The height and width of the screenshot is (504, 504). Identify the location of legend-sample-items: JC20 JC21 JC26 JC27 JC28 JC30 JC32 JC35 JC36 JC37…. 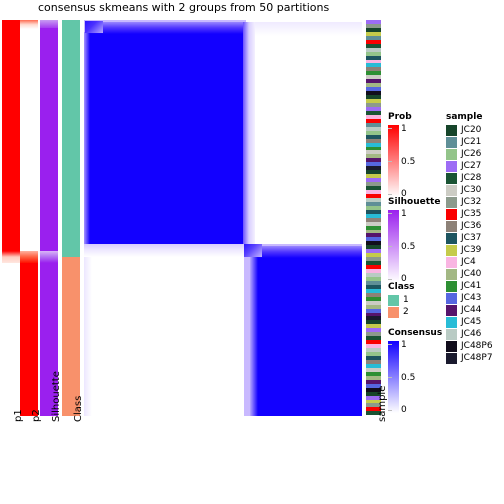
(469, 244).